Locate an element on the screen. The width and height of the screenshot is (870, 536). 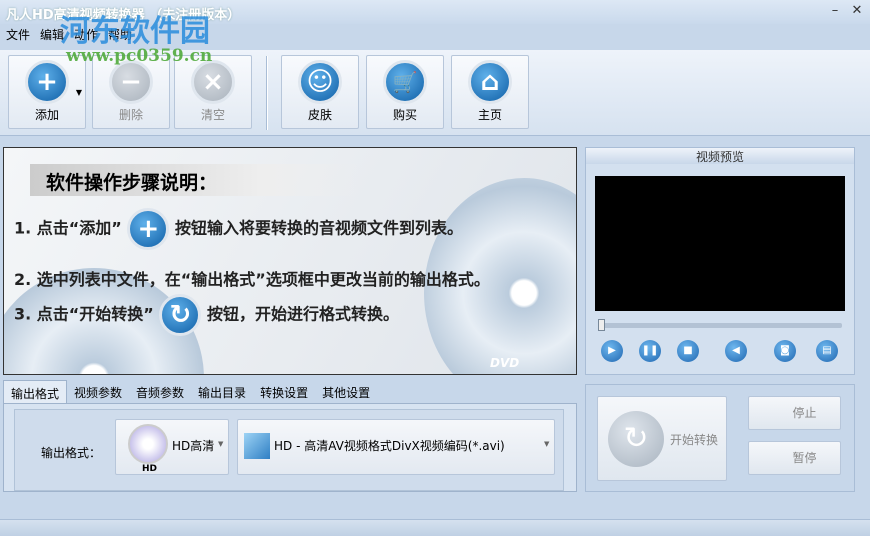
step2-text: 2. 选中列表中文件，在“输出格式”选项框中更改当前的输出格式。 is located at coordinates (252, 279).